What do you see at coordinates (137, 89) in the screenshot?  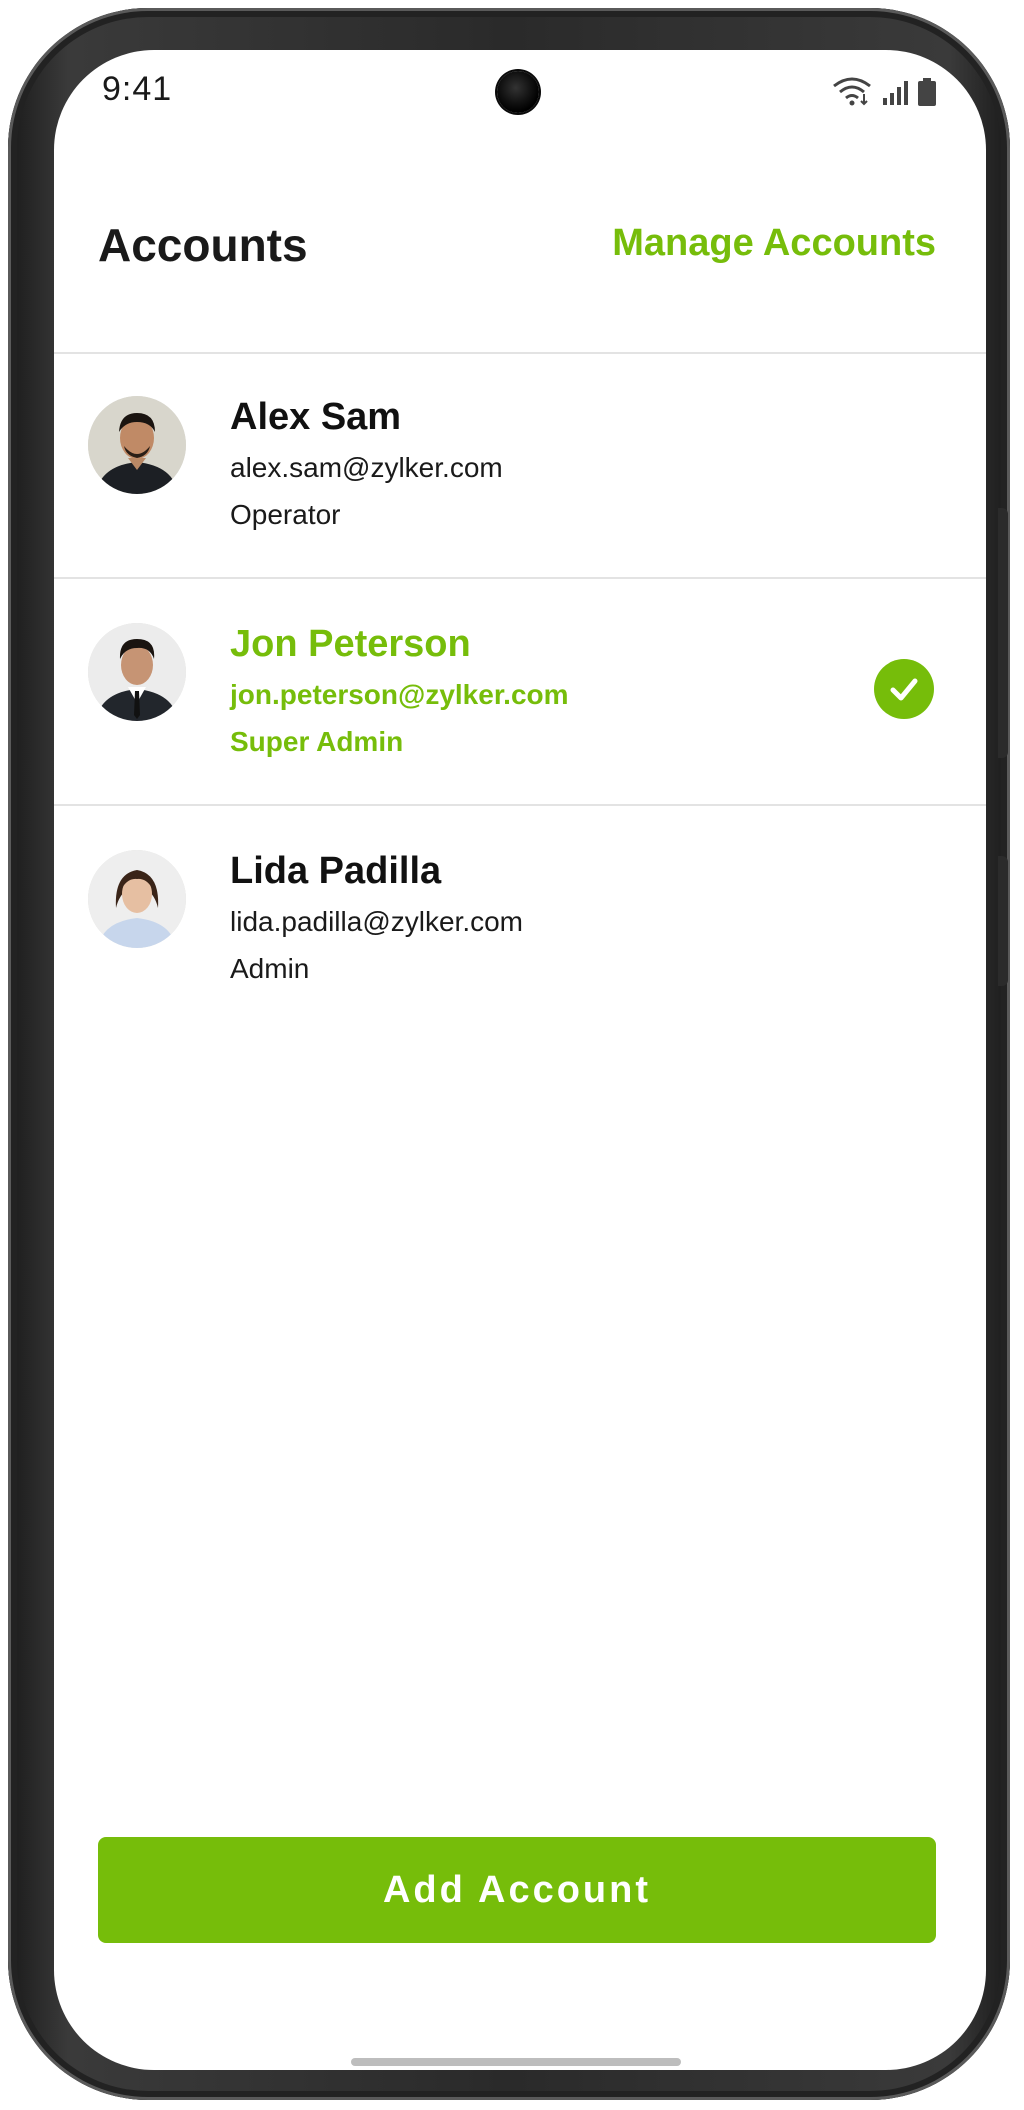 I see `status-time: 9:41` at bounding box center [137, 89].